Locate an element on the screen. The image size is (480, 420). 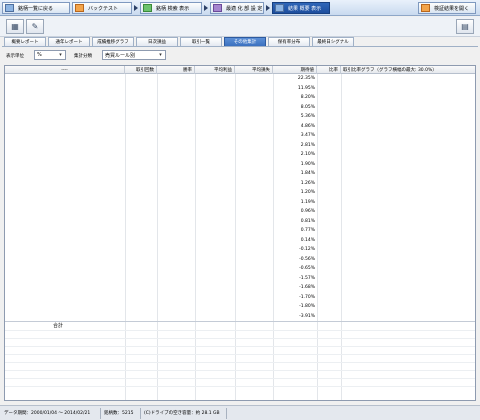
edit-tool-icon: ✎ is located at coordinates (35, 26).